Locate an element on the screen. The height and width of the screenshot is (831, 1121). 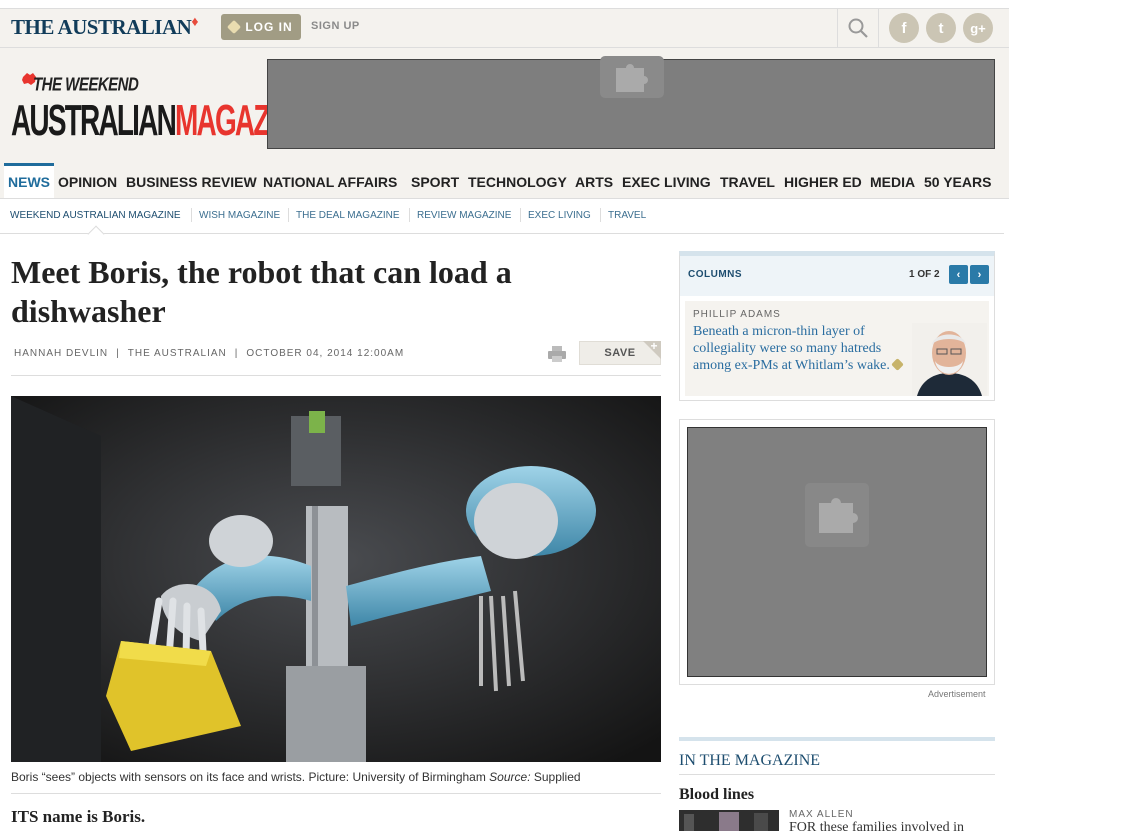
top-bar: THE AUSTRALIAN♦ LOG IN SIGN UP f t g+ is located at coordinates (504, 28).